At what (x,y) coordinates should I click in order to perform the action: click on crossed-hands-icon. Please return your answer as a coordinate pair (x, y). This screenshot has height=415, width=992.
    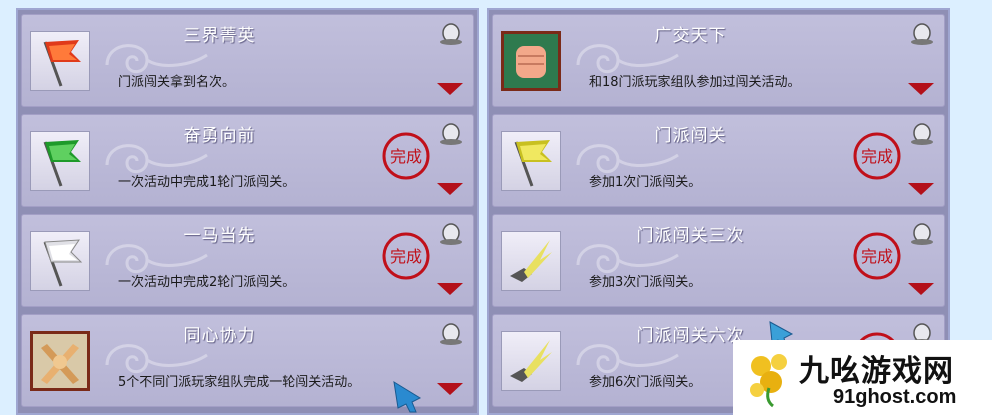
    Looking at the image, I should click on (60, 361).